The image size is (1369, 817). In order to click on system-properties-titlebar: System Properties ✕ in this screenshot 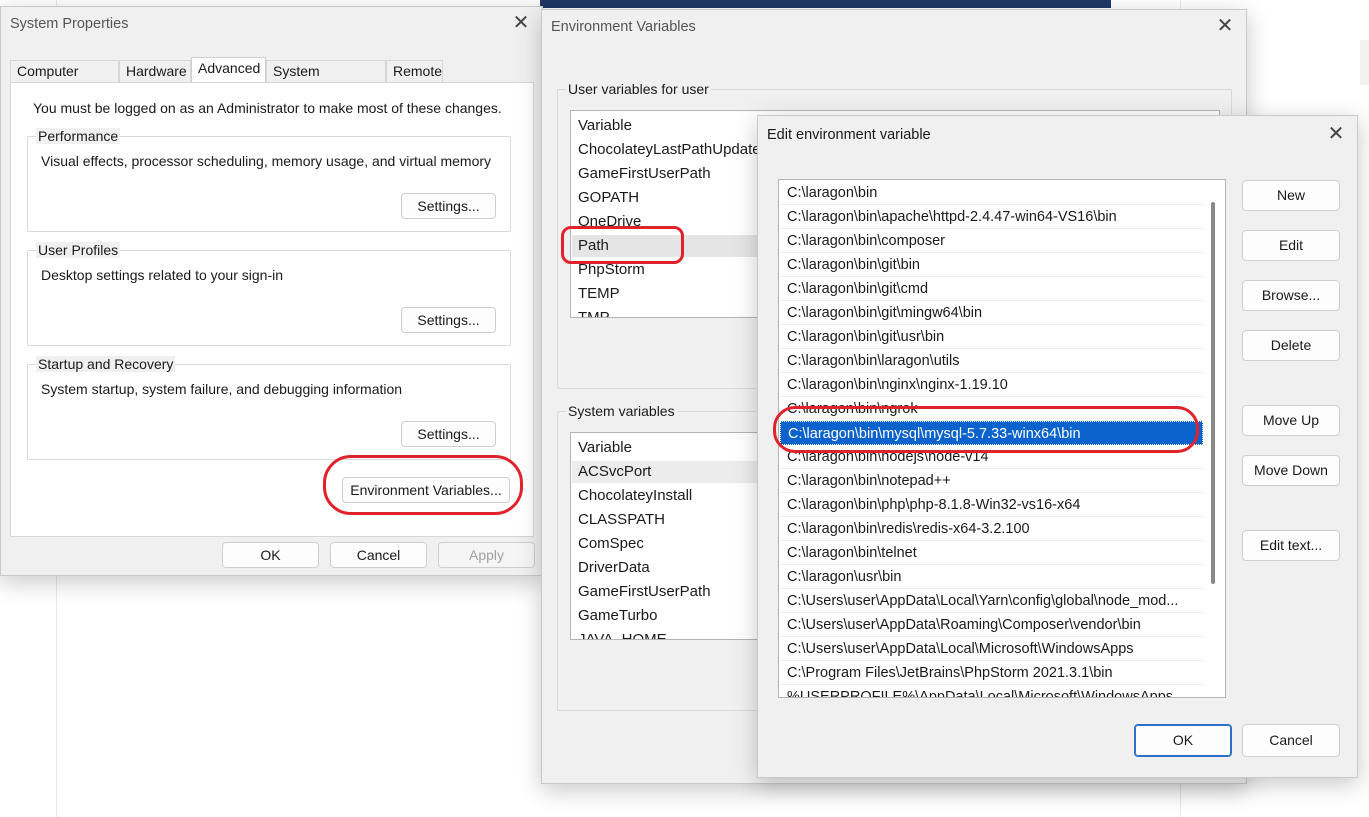, I will do `click(271, 23)`.